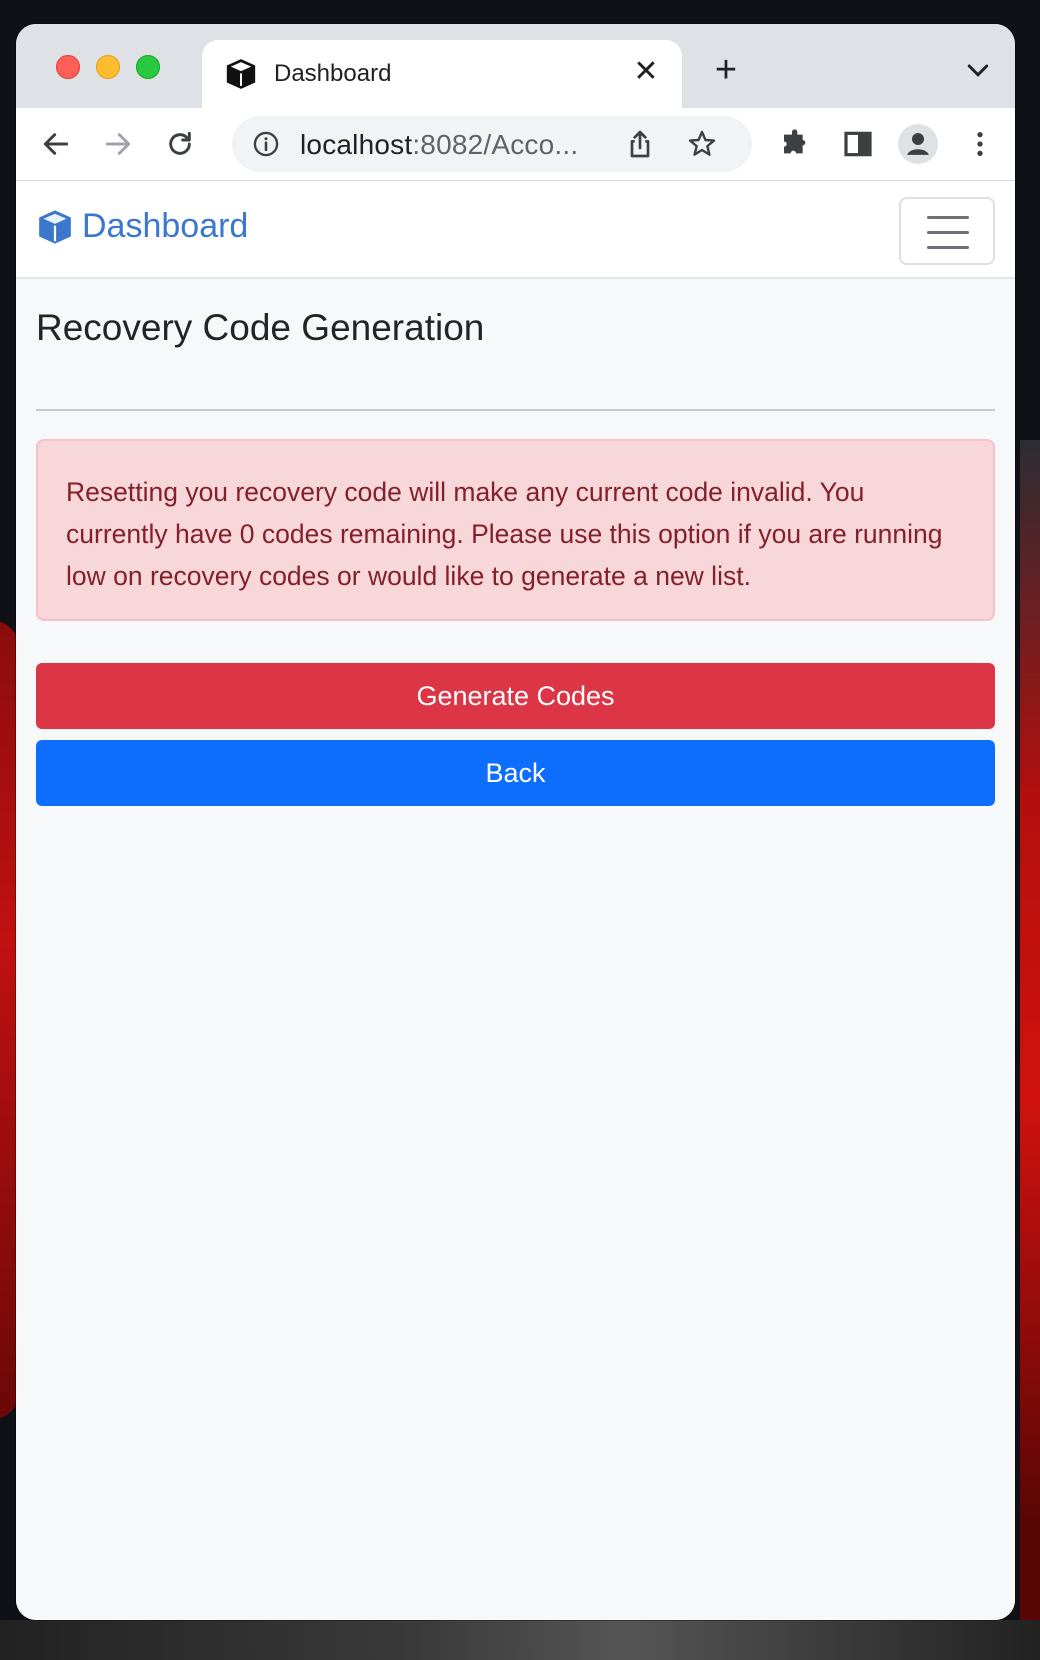 The image size is (1040, 1660). What do you see at coordinates (68, 67) in the screenshot?
I see `close-window-button` at bounding box center [68, 67].